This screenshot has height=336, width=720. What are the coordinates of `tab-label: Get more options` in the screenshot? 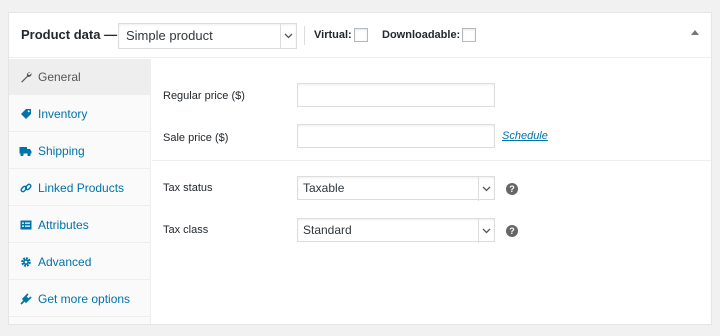 It's located at (84, 298).